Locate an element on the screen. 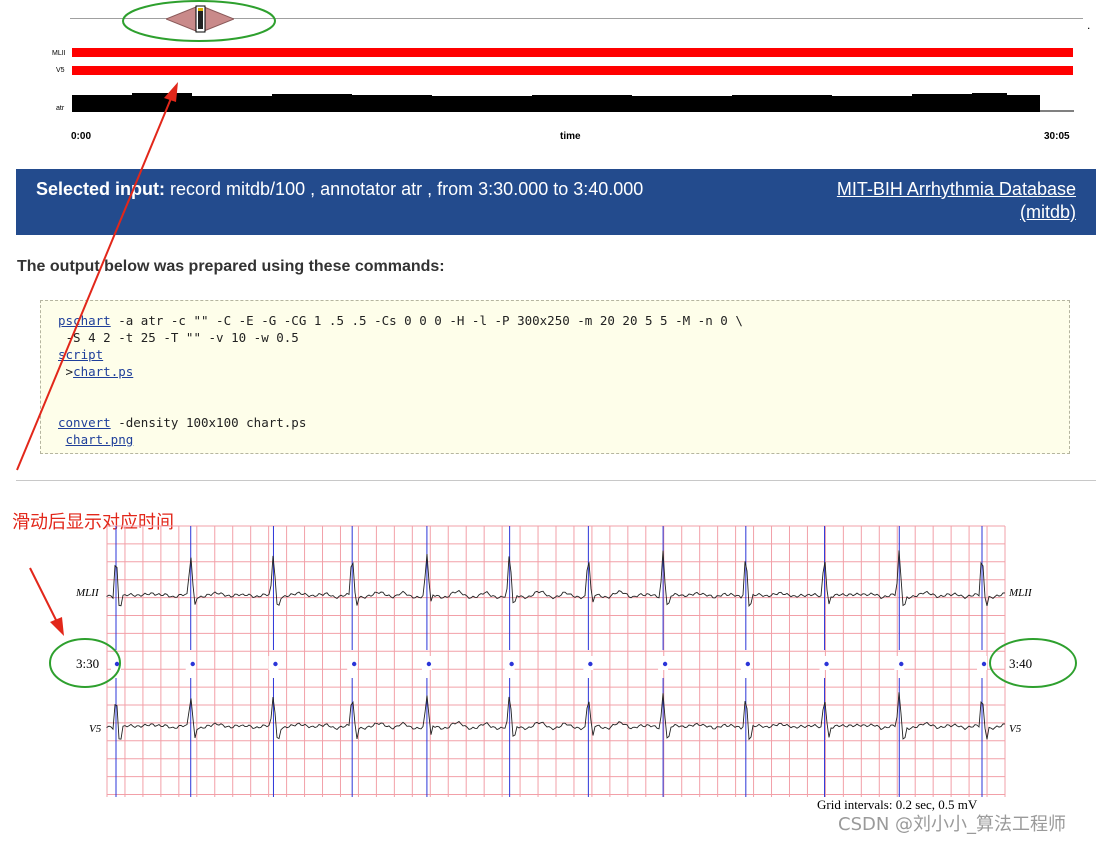 This screenshot has height=842, width=1111. start-time-circle is located at coordinates (85, 663).